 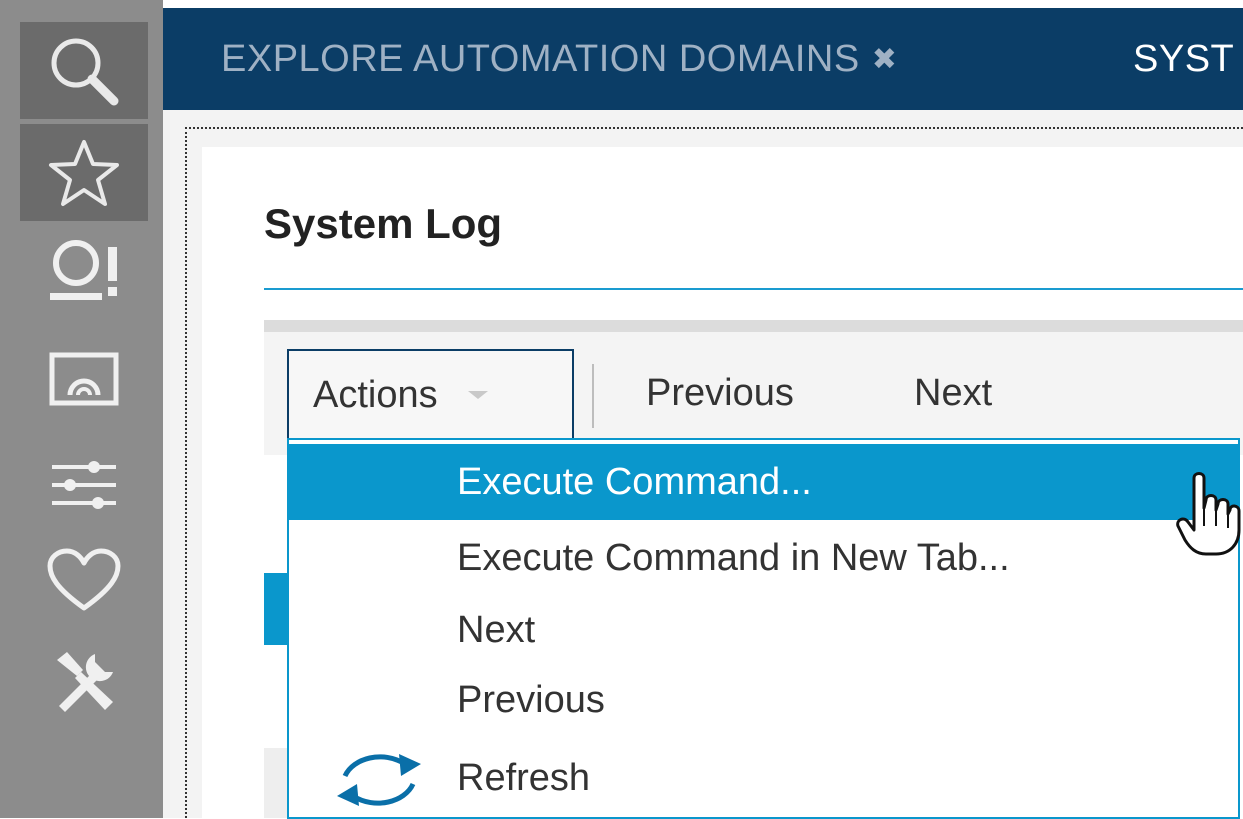 I want to click on tabbar-top-edge, so click(x=703, y=4).